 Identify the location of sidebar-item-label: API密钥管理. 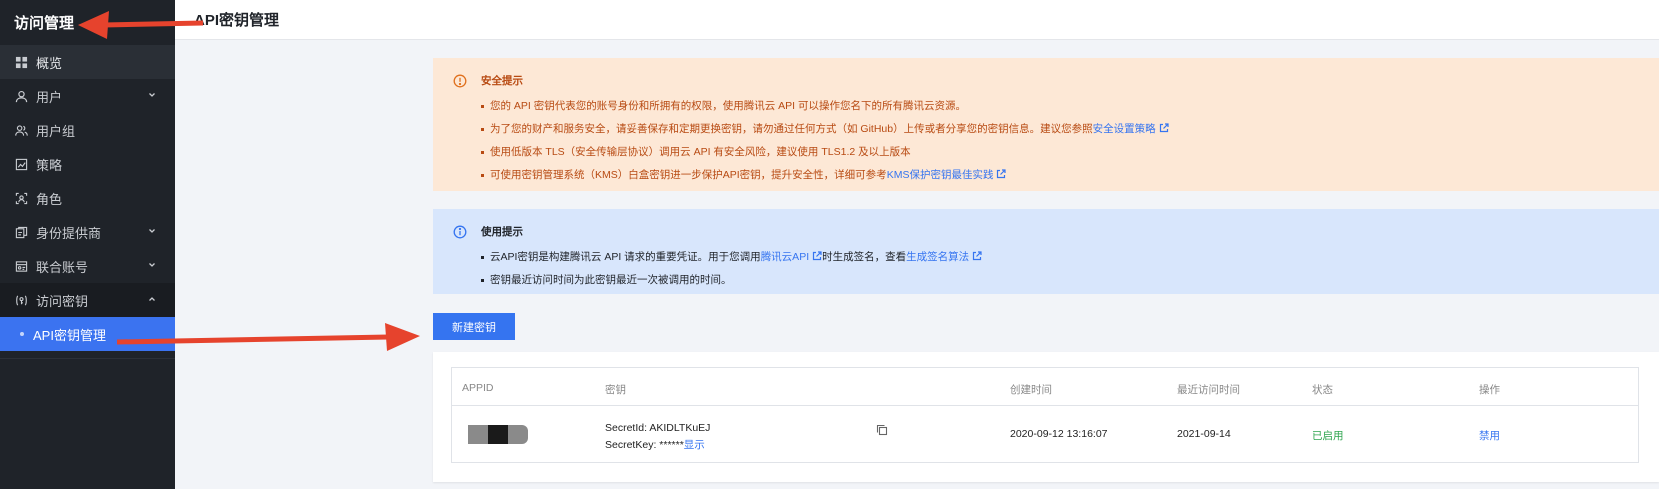
(69, 335).